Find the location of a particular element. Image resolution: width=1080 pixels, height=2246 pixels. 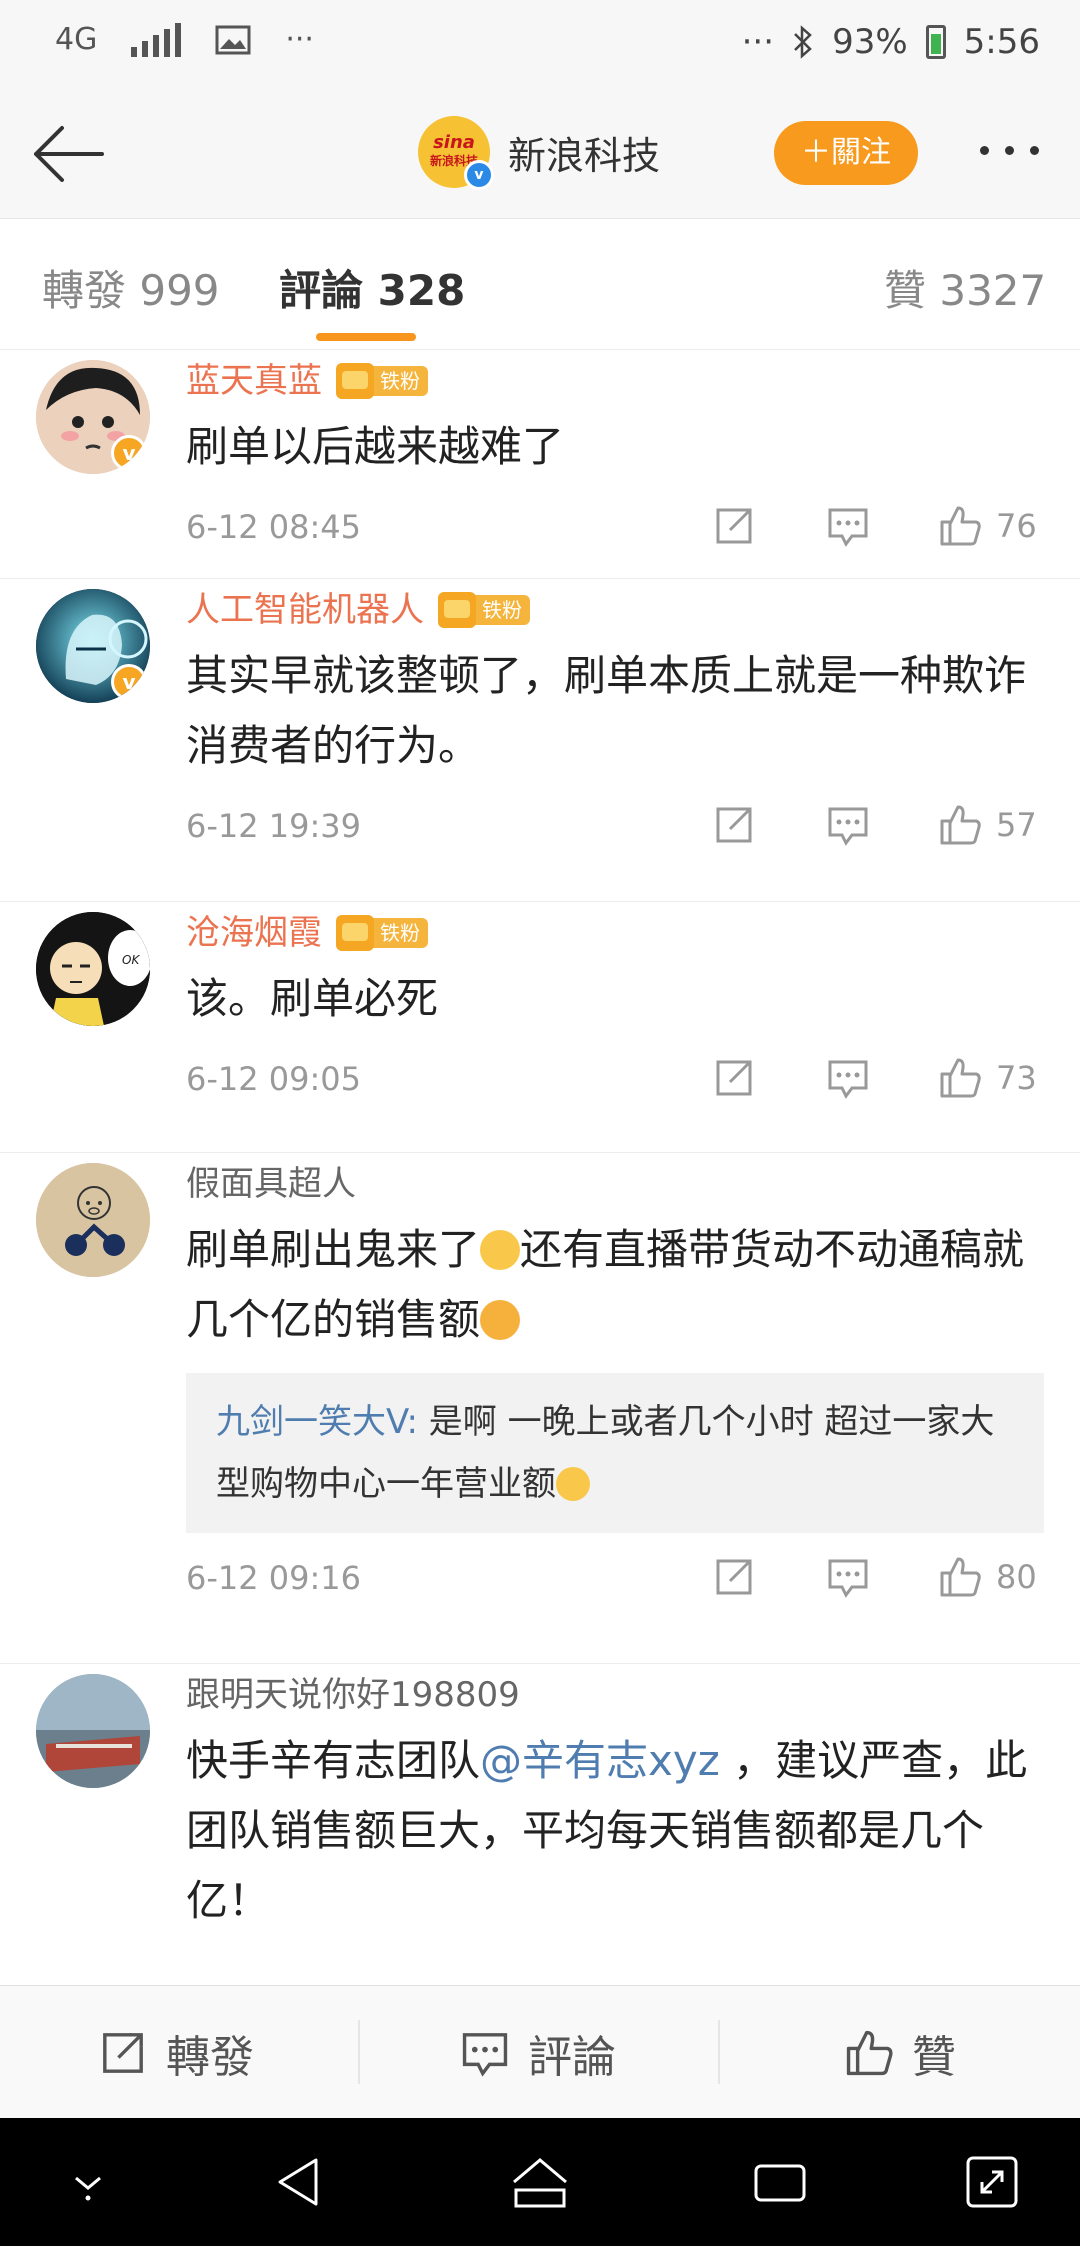

like-count: 80 is located at coordinates (1016, 1577).